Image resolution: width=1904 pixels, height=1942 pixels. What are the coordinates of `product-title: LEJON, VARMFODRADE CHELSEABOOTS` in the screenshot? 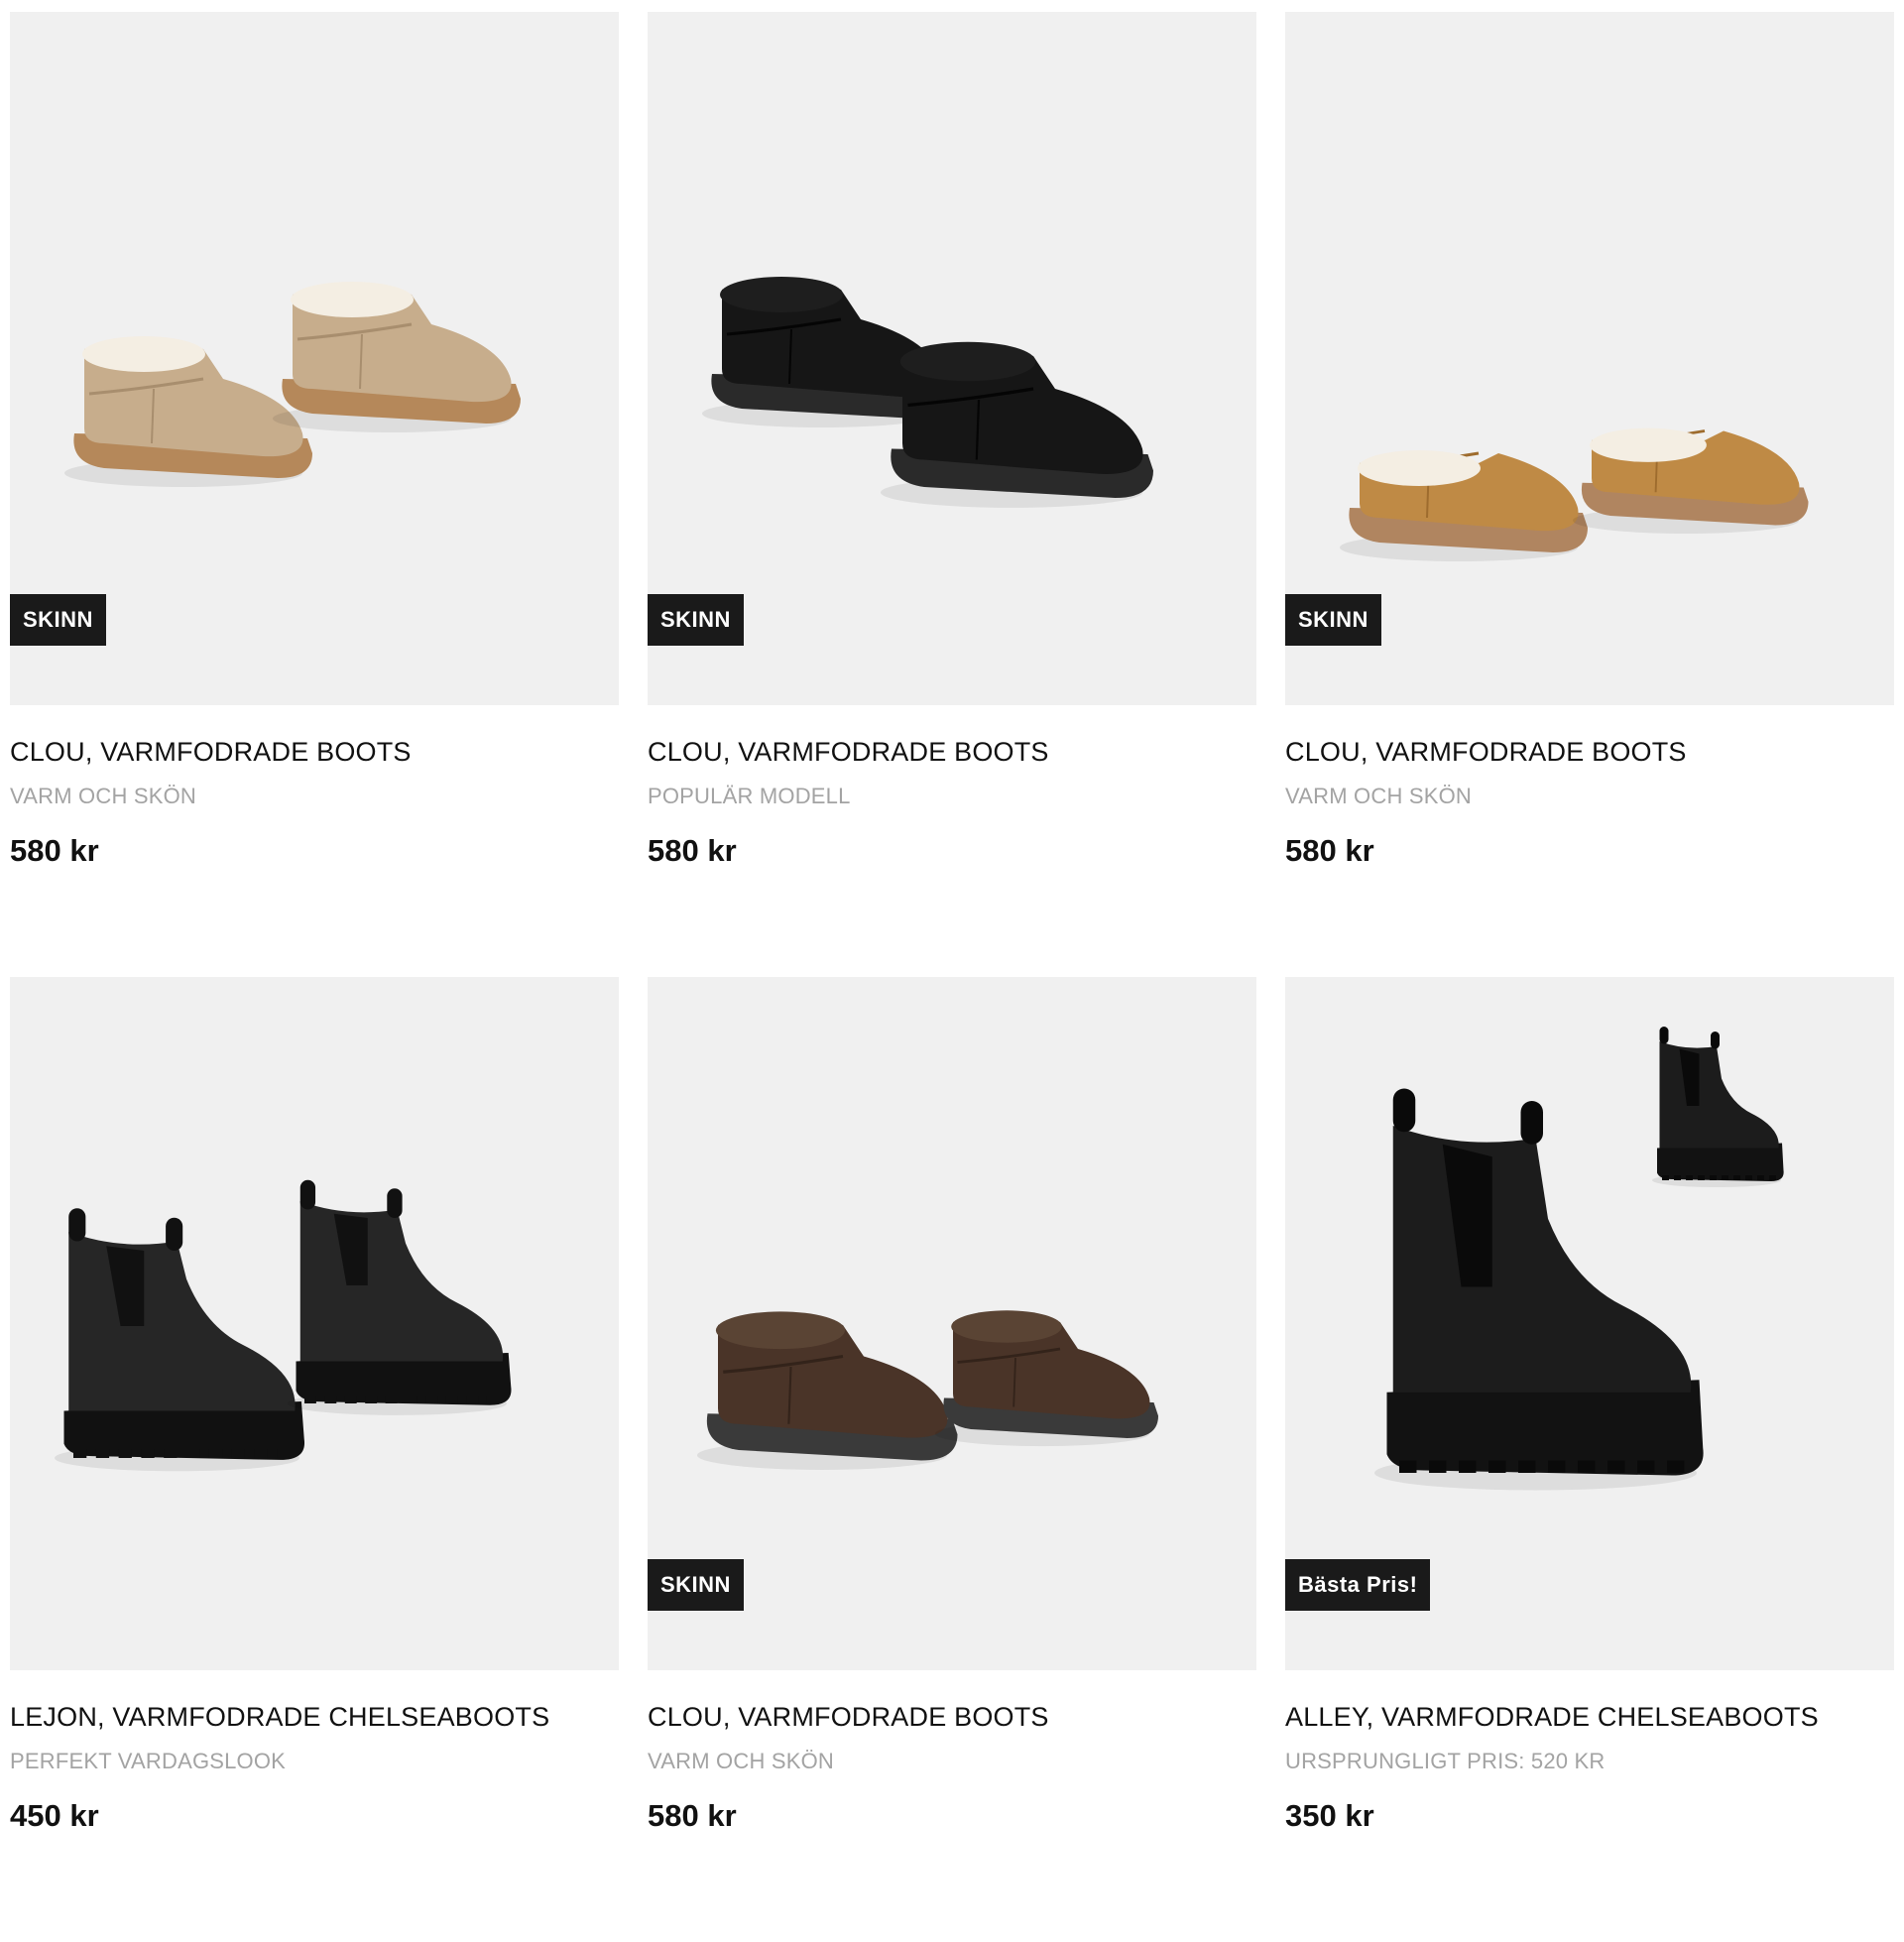 It's located at (314, 1717).